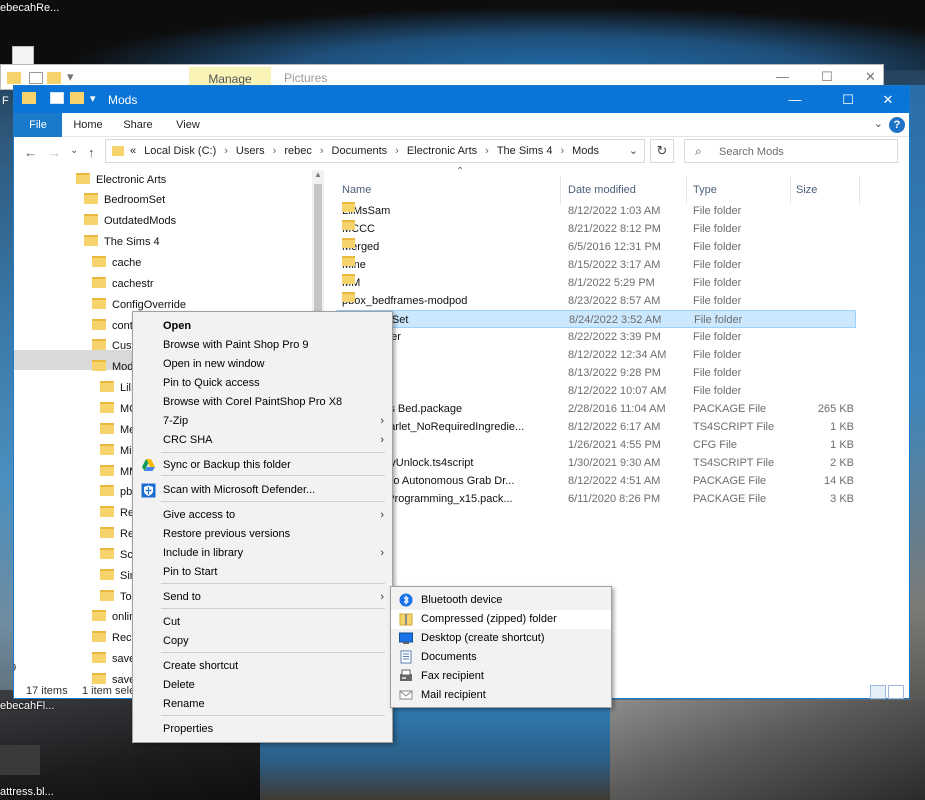 The height and width of the screenshot is (800, 925). Describe the element at coordinates (262, 685) in the screenshot. I see `menu-item-delete: Delete` at that location.